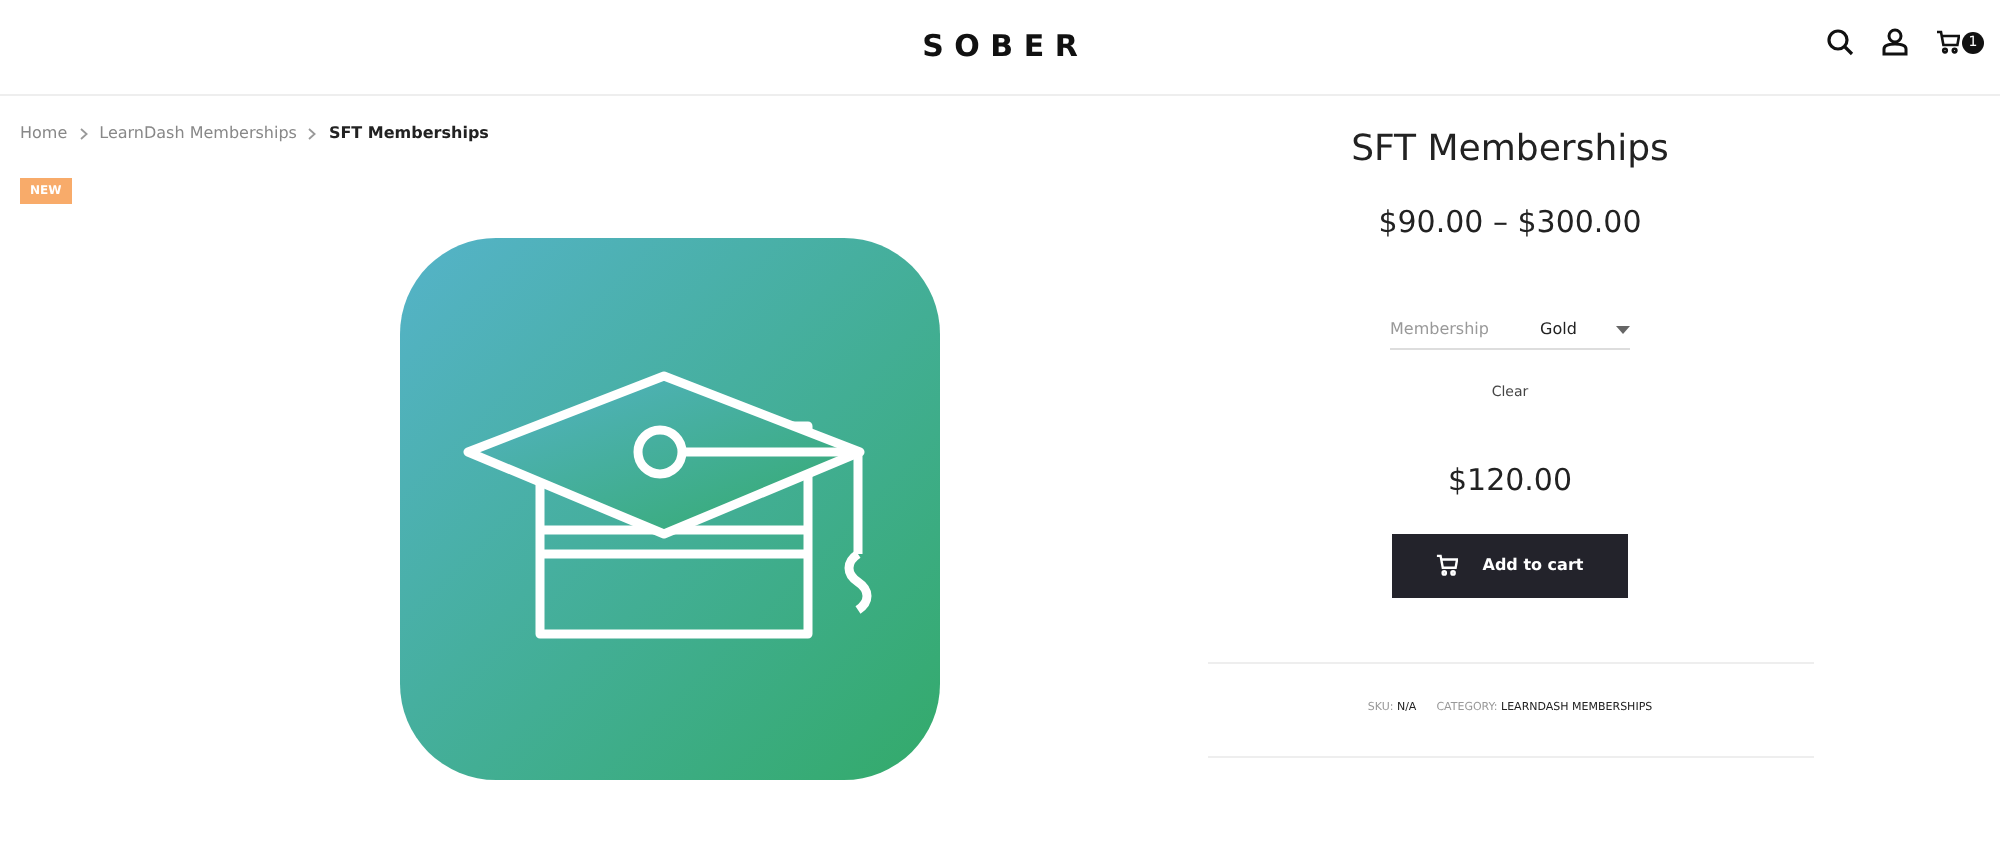  What do you see at coordinates (1623, 329) in the screenshot?
I see `dropdown-caret-icon` at bounding box center [1623, 329].